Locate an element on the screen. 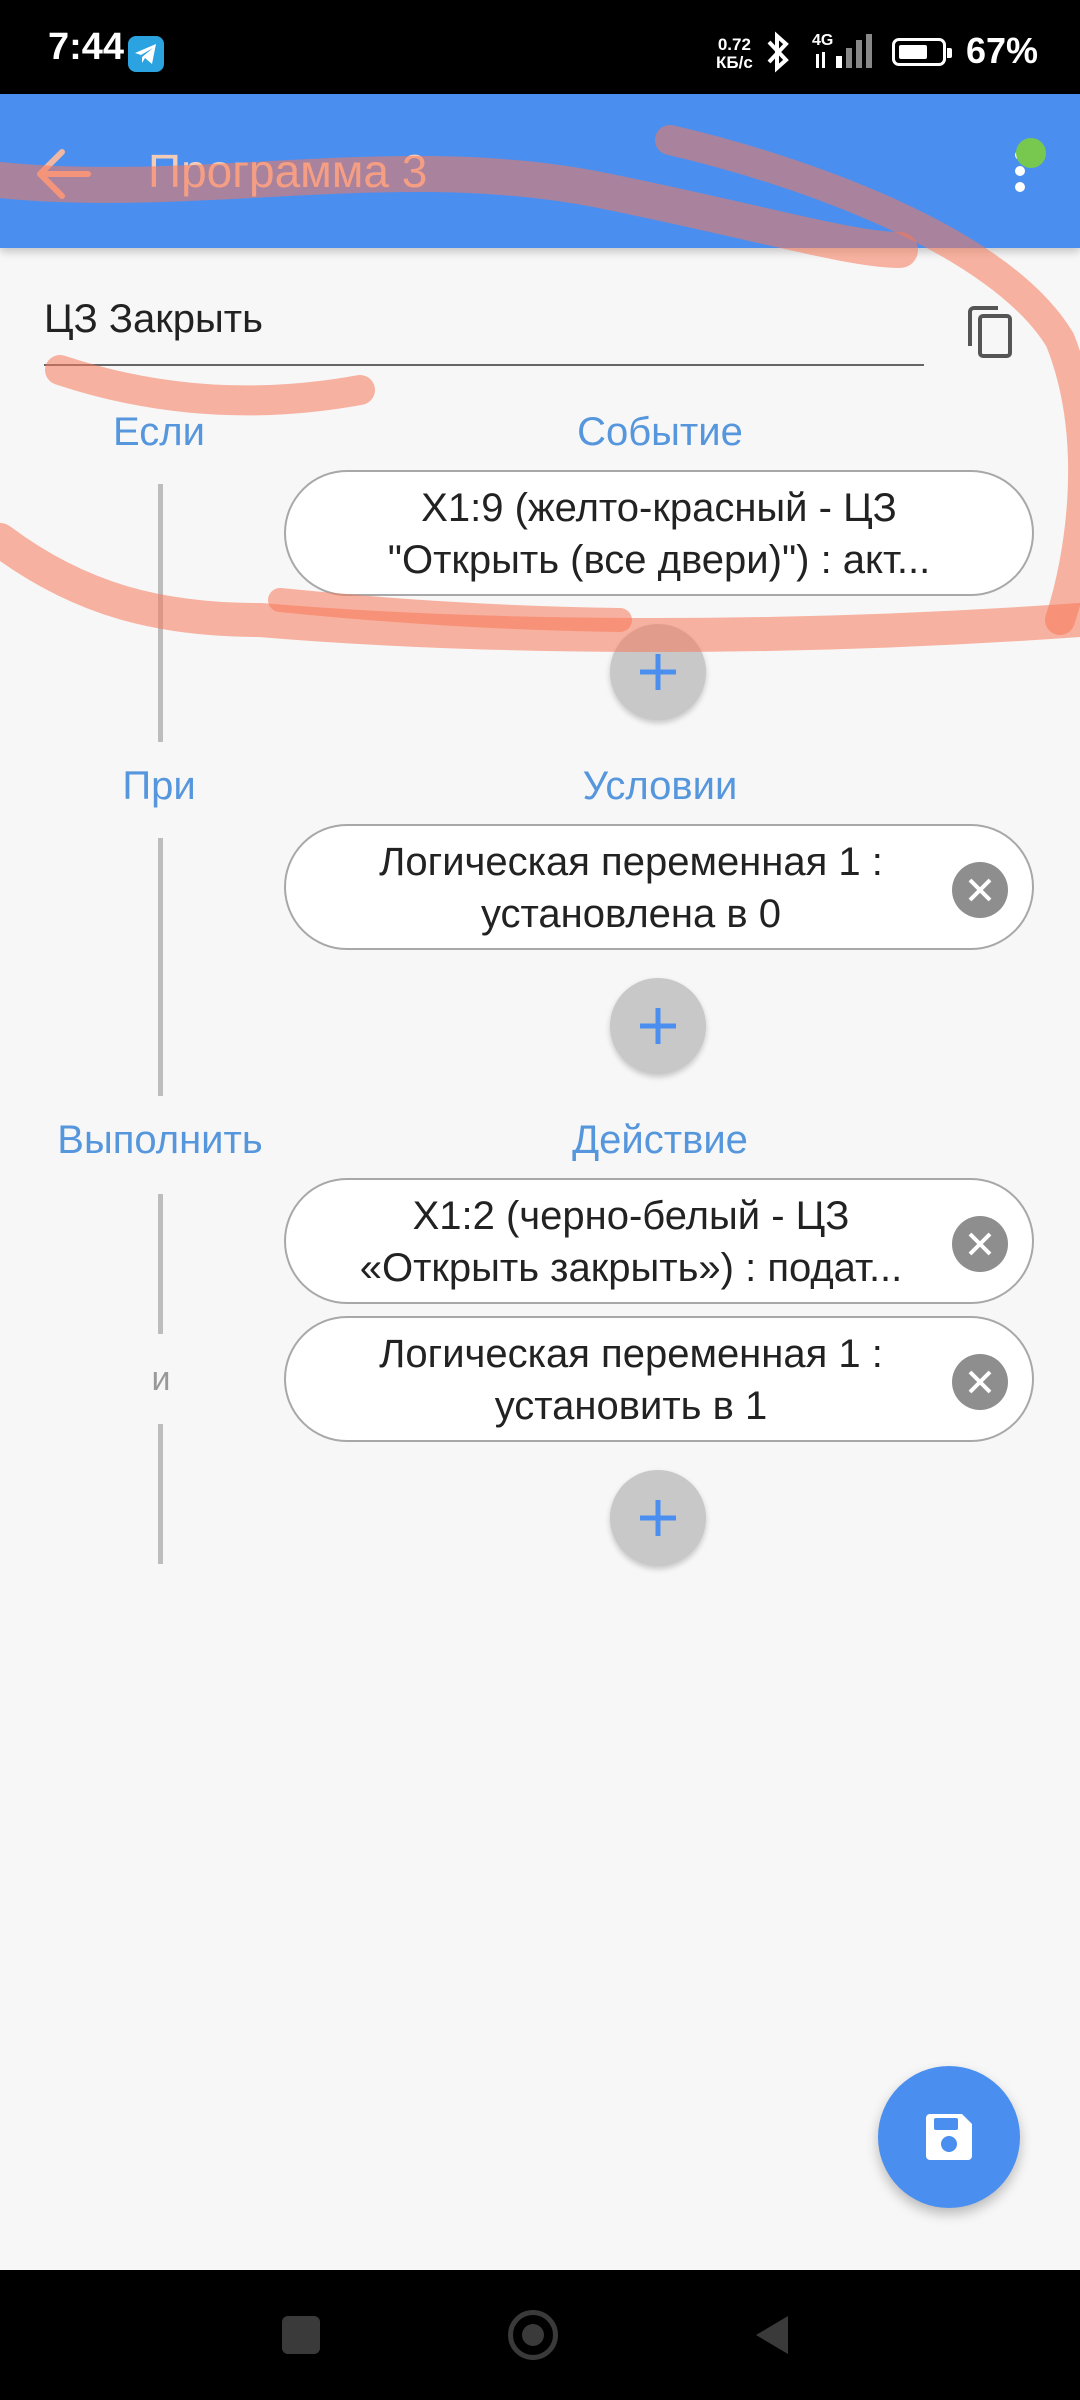 The image size is (1080, 2400). action-chip-line1: Логическая переменная 1 : is located at coordinates (631, 1354).